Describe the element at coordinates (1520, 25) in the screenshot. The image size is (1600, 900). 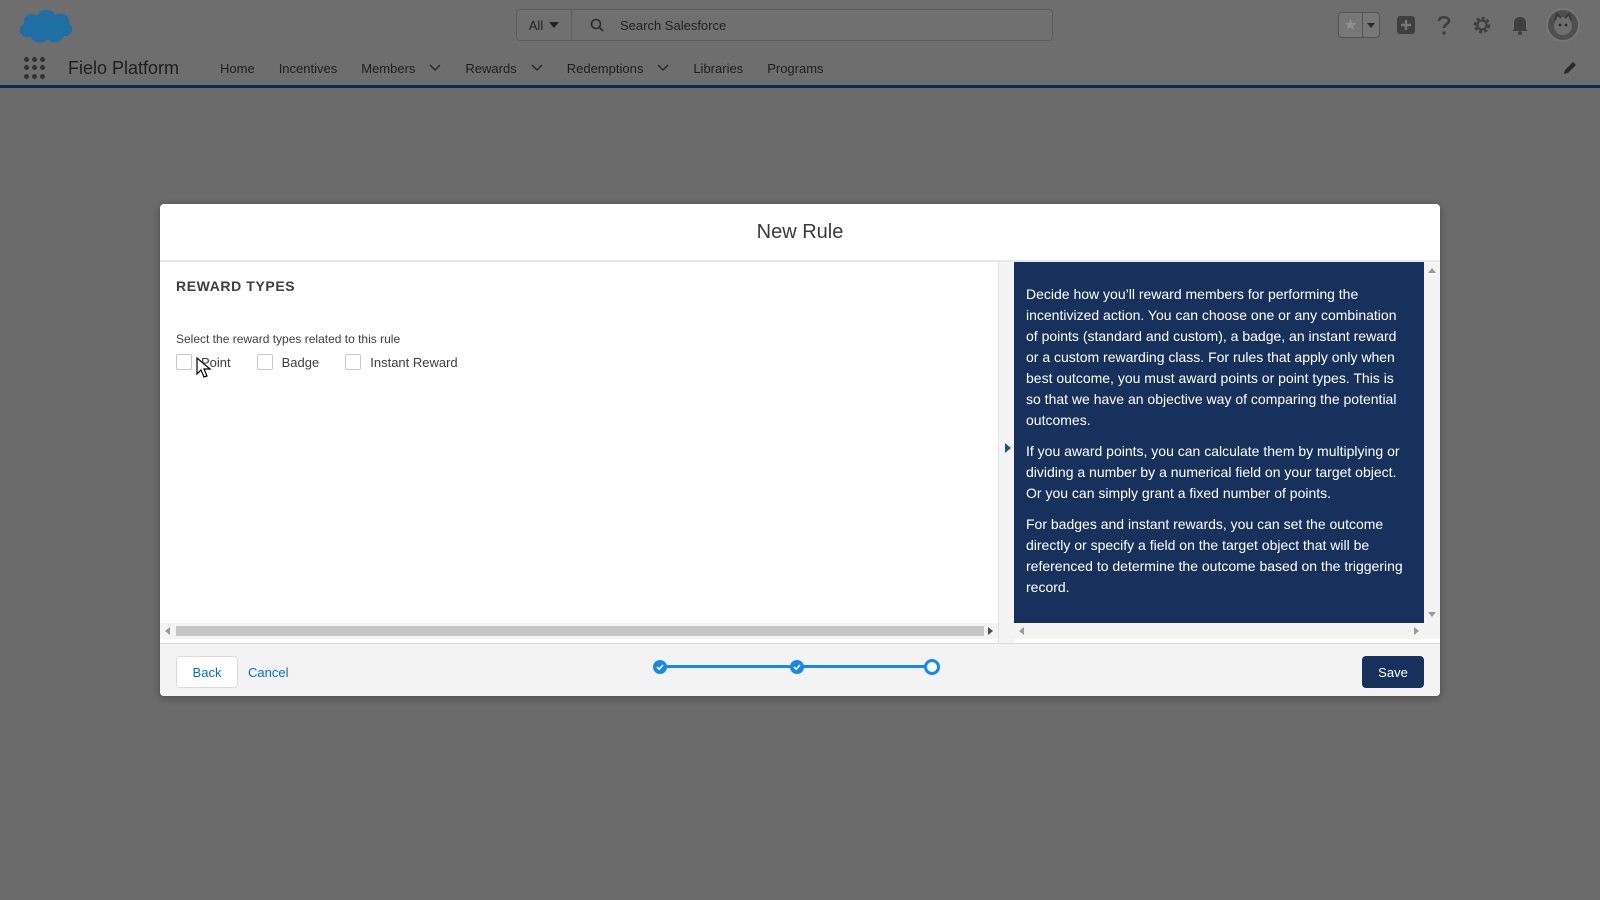
I see `notification-bell-icon` at that location.